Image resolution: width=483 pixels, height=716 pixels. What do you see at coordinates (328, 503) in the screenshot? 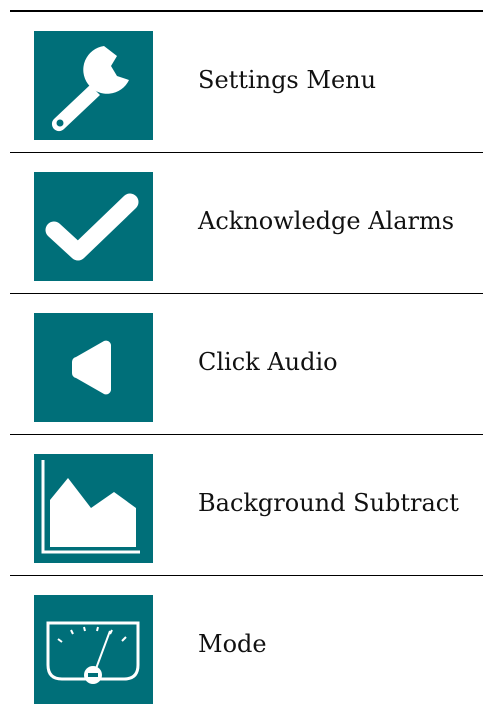
I see `row-label: Background Subtract` at bounding box center [328, 503].